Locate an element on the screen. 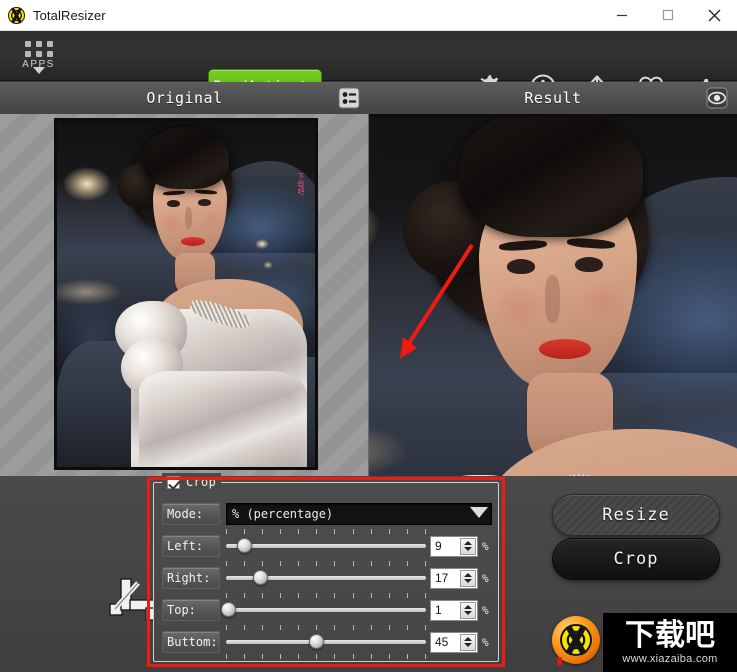 The height and width of the screenshot is (672, 737). mode-row: Mode: % (percentage) is located at coordinates (327, 514).